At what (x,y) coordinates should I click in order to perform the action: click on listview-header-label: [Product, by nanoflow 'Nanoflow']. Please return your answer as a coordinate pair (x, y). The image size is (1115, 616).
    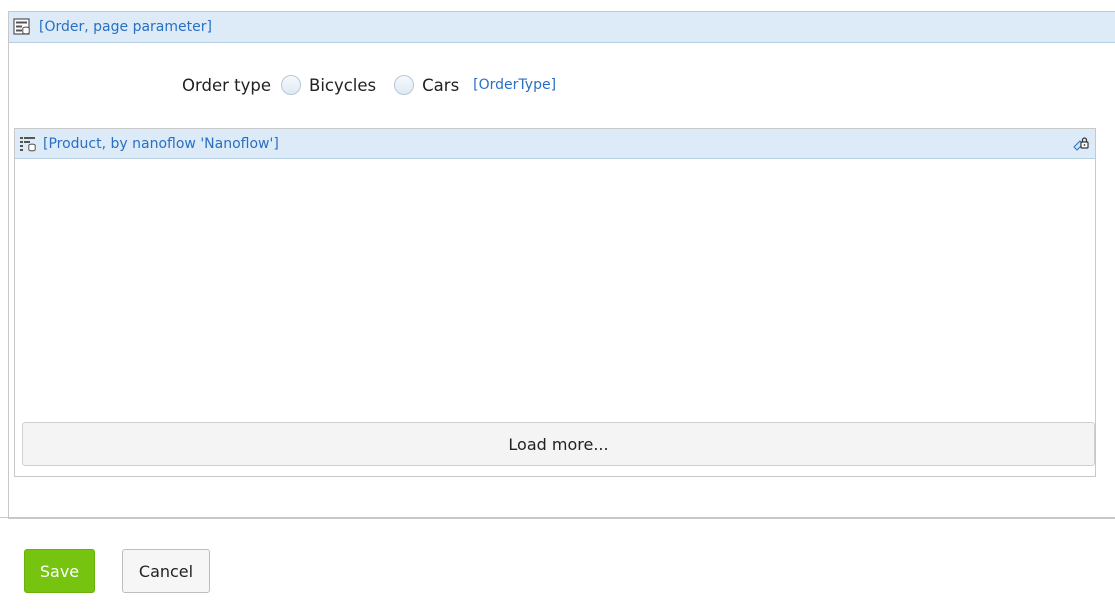
    Looking at the image, I should click on (161, 143).